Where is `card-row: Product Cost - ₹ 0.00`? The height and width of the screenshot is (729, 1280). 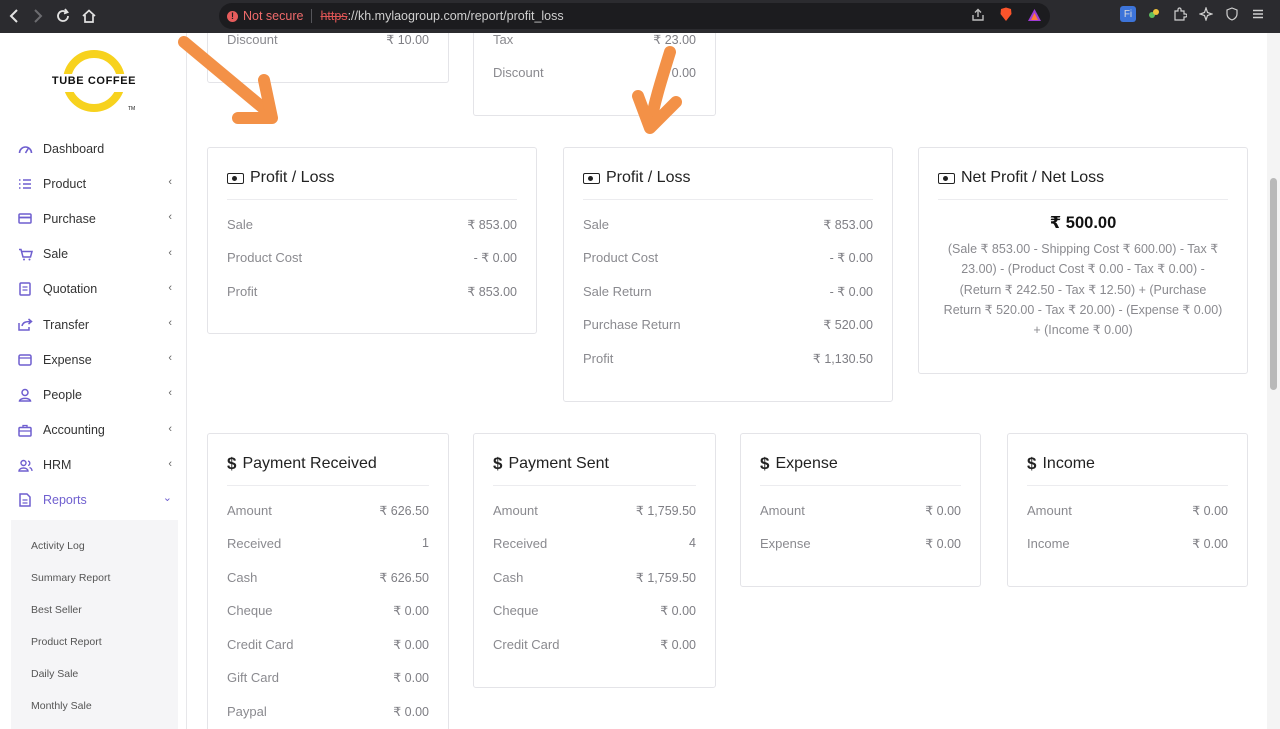
card-row: Product Cost - ₹ 0.00 is located at coordinates (372, 257).